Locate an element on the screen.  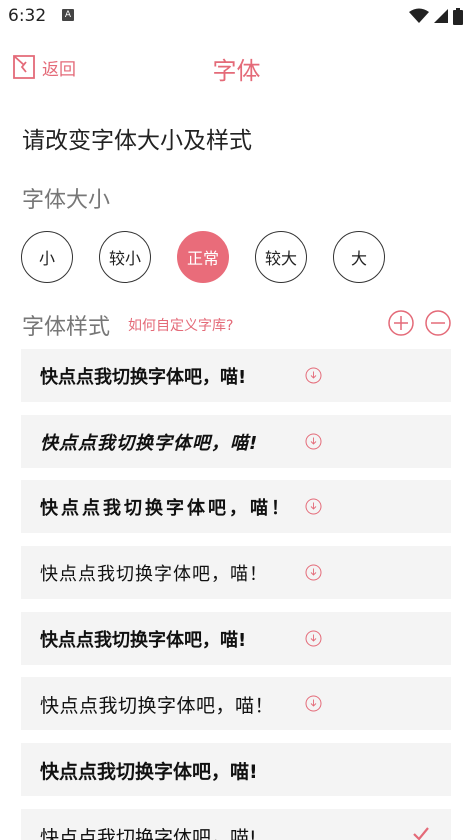
selected-check-icon is located at coordinates (421, 833).